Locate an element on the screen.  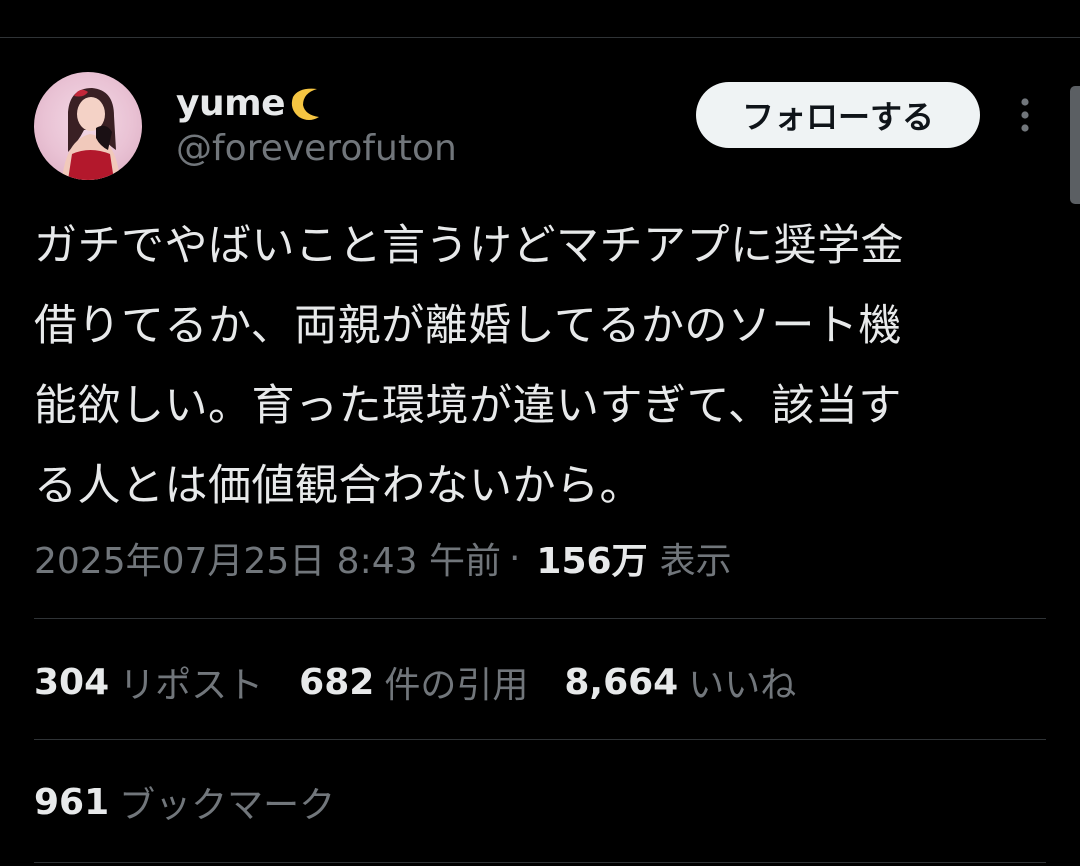
quotes-stat: 682 件の引用 is located at coordinates (413, 682).